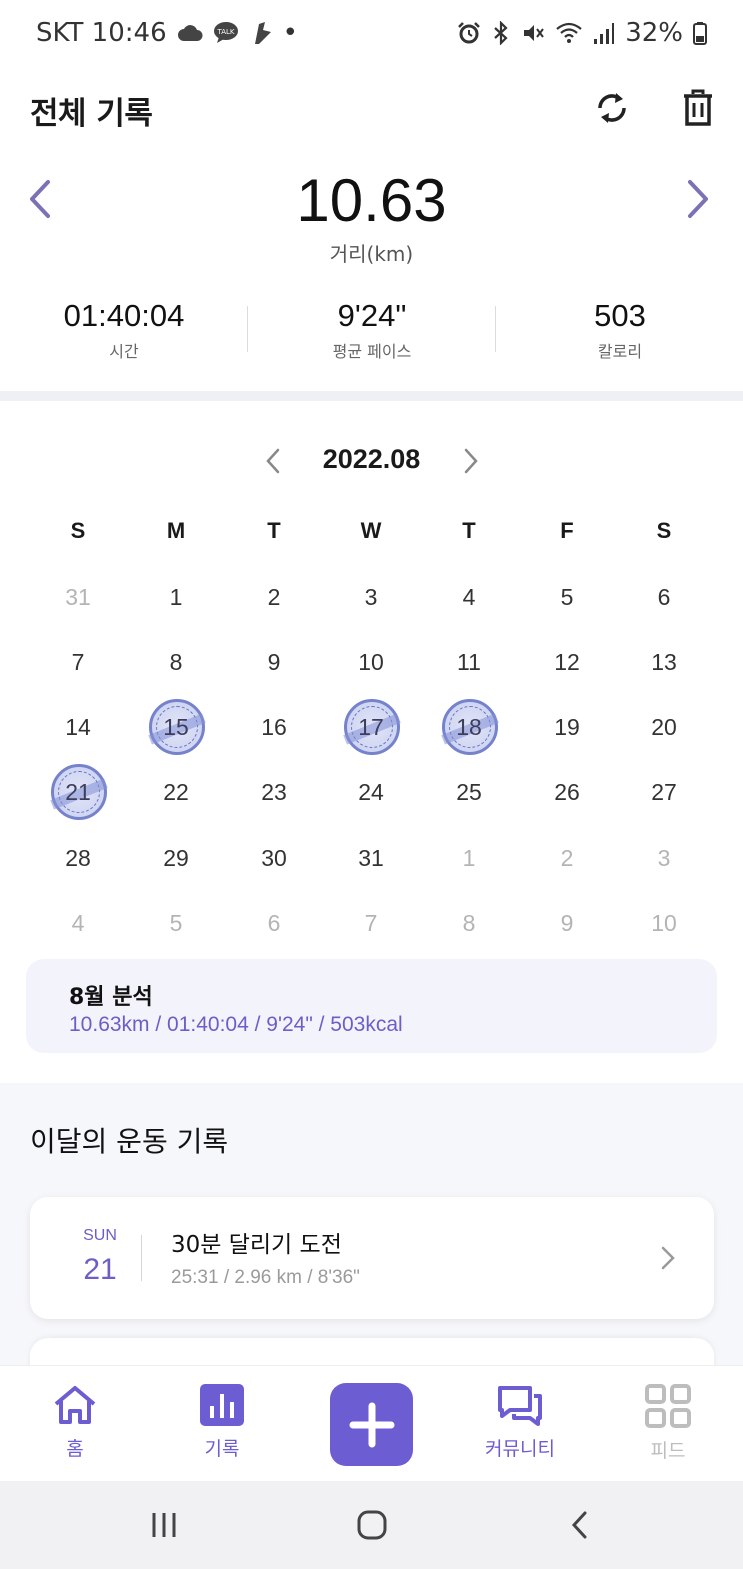  What do you see at coordinates (124, 330) in the screenshot?
I see `stat-time: 01:40:04 시간` at bounding box center [124, 330].